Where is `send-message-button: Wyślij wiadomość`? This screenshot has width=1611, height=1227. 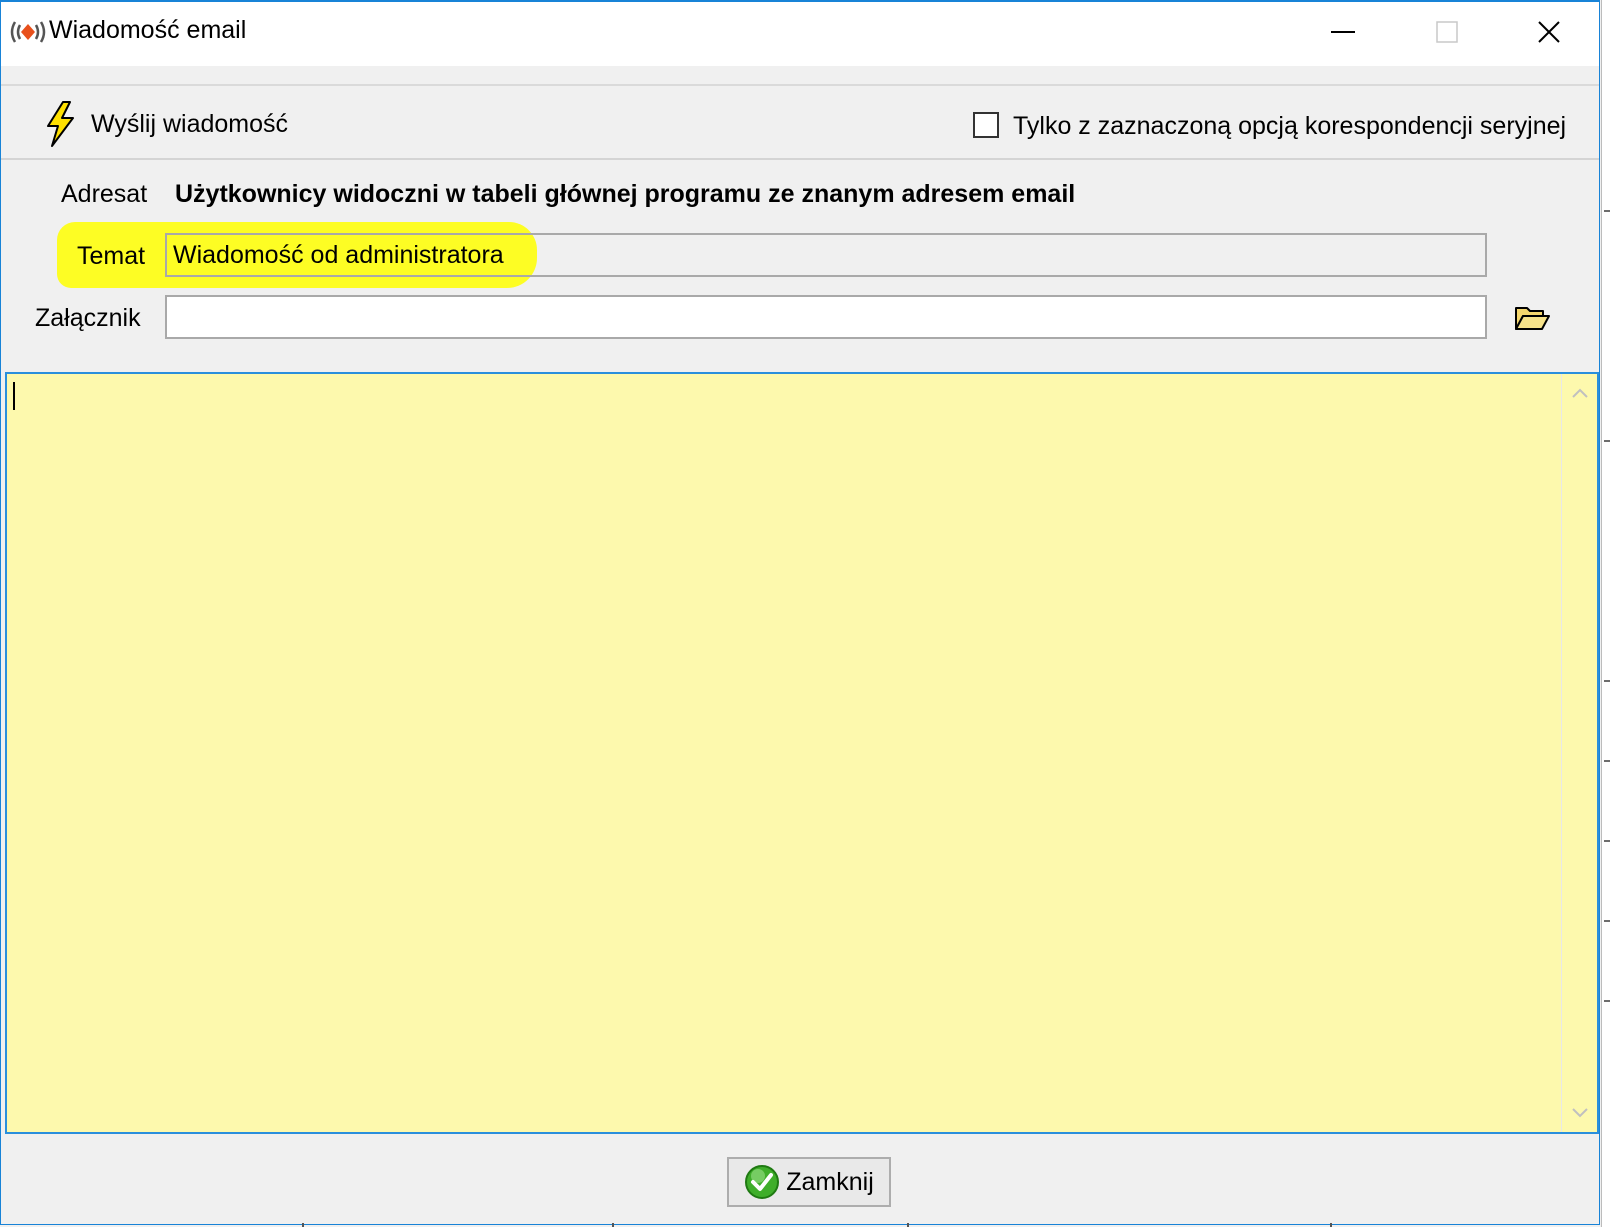 send-message-button: Wyślij wiadomość is located at coordinates (165, 124).